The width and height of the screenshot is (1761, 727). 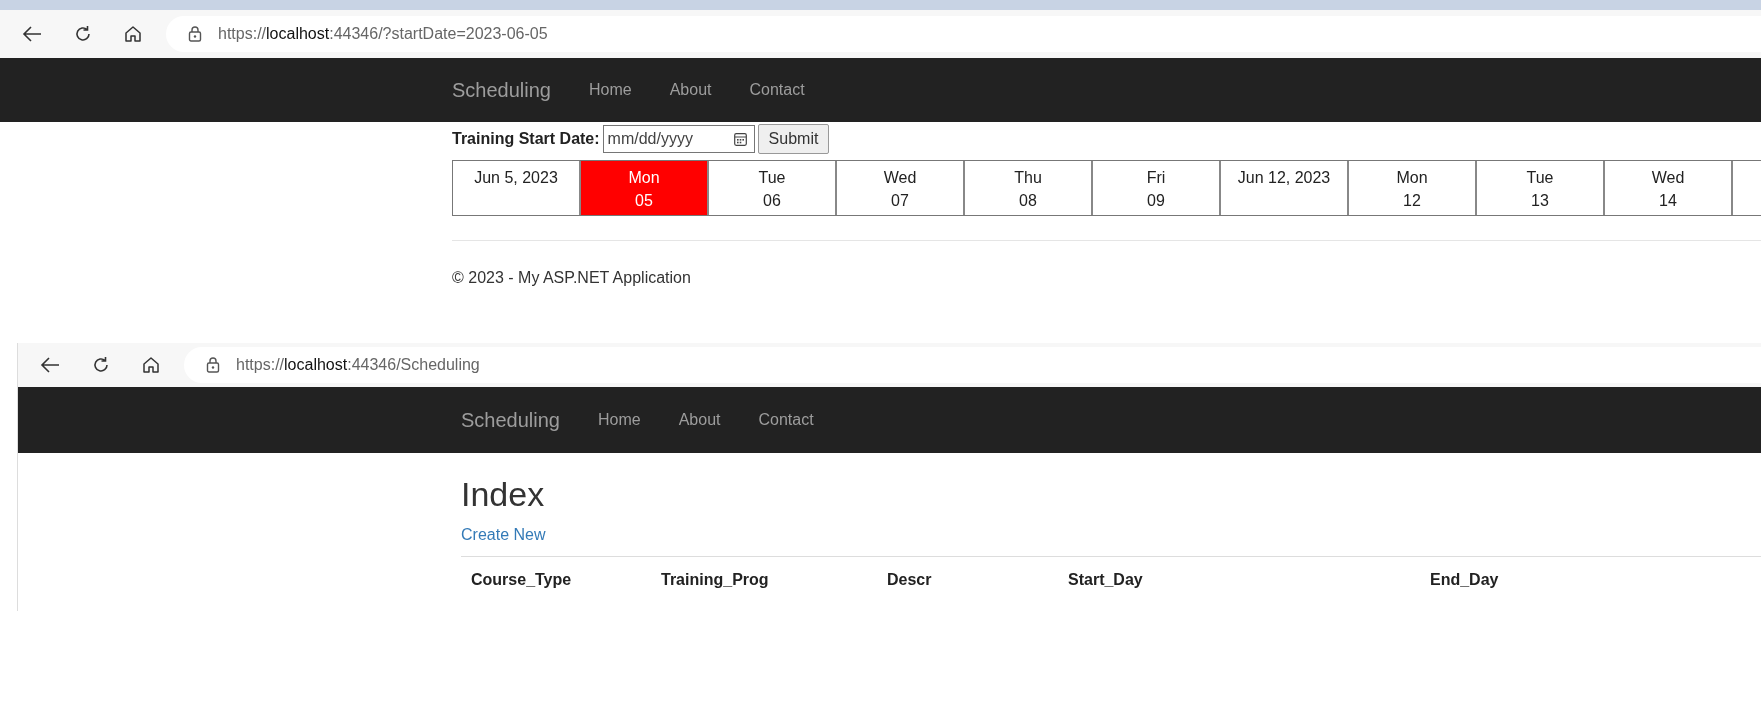 What do you see at coordinates (1106, 580) in the screenshot?
I see `column-header: Start_Day` at bounding box center [1106, 580].